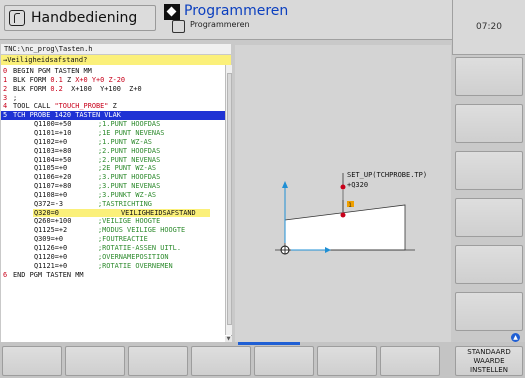 The image size is (525, 378). I want to click on parameter-line: Q1120=+0 ;OVERNAMEPOSITION, so click(113, 257).